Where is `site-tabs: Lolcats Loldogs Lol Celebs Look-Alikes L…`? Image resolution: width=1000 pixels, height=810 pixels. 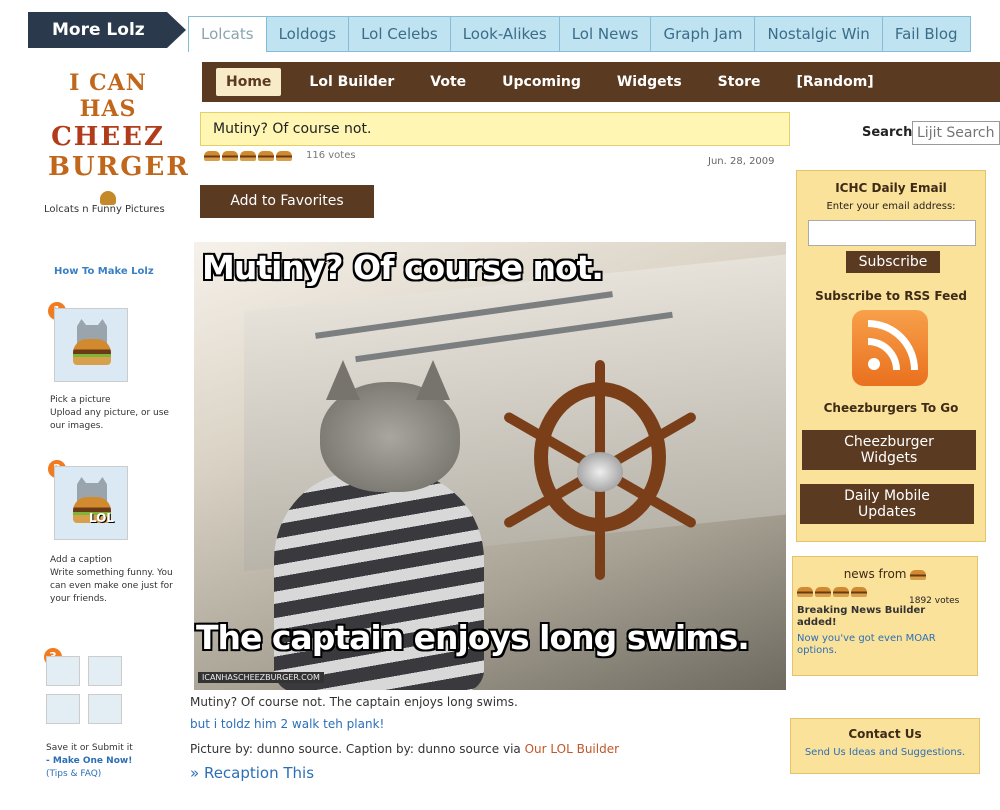
site-tabs: Lolcats Loldogs Lol Celebs Look-Alikes L… is located at coordinates (579, 34).